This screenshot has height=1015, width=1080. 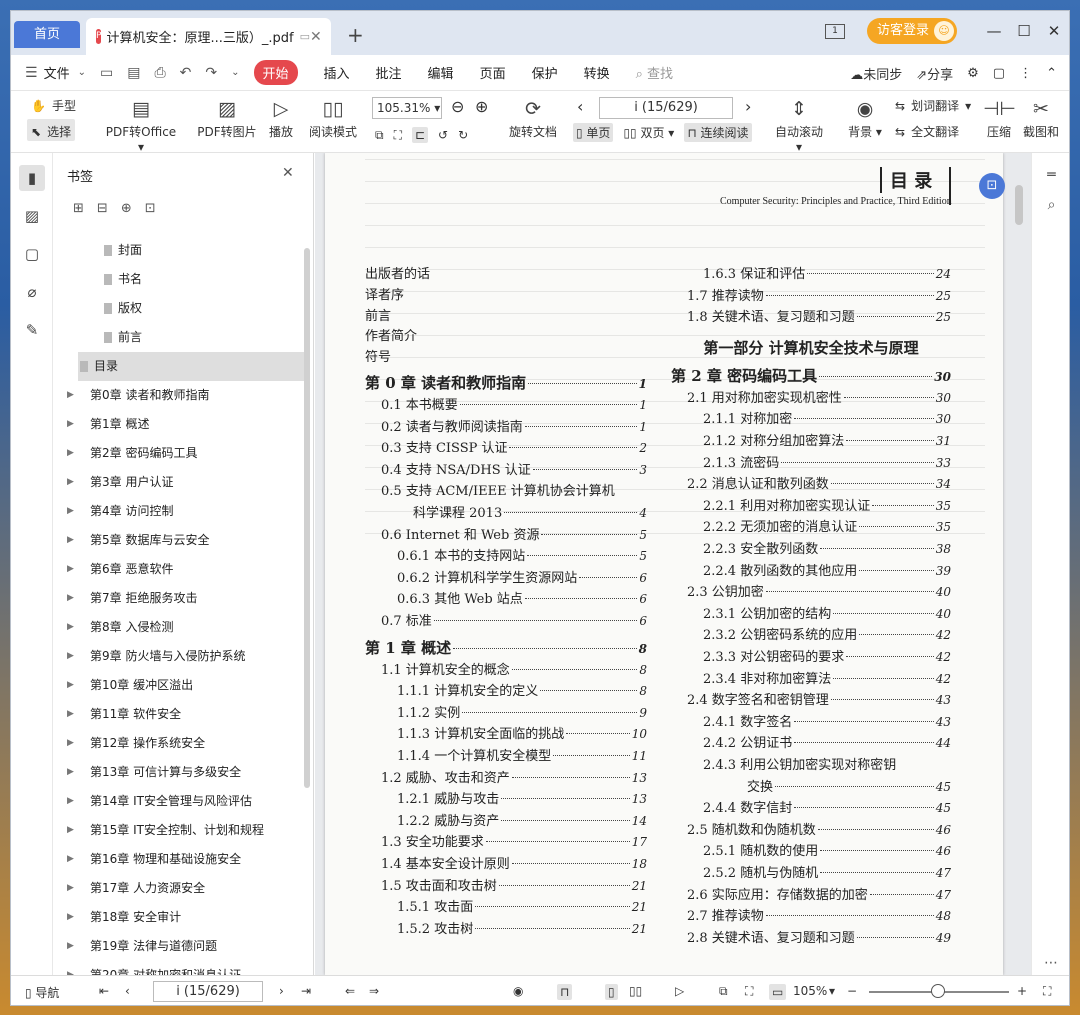 I want to click on toc-entry: 0.6 Internet 和 Web 资源 5, so click(x=514, y=534).